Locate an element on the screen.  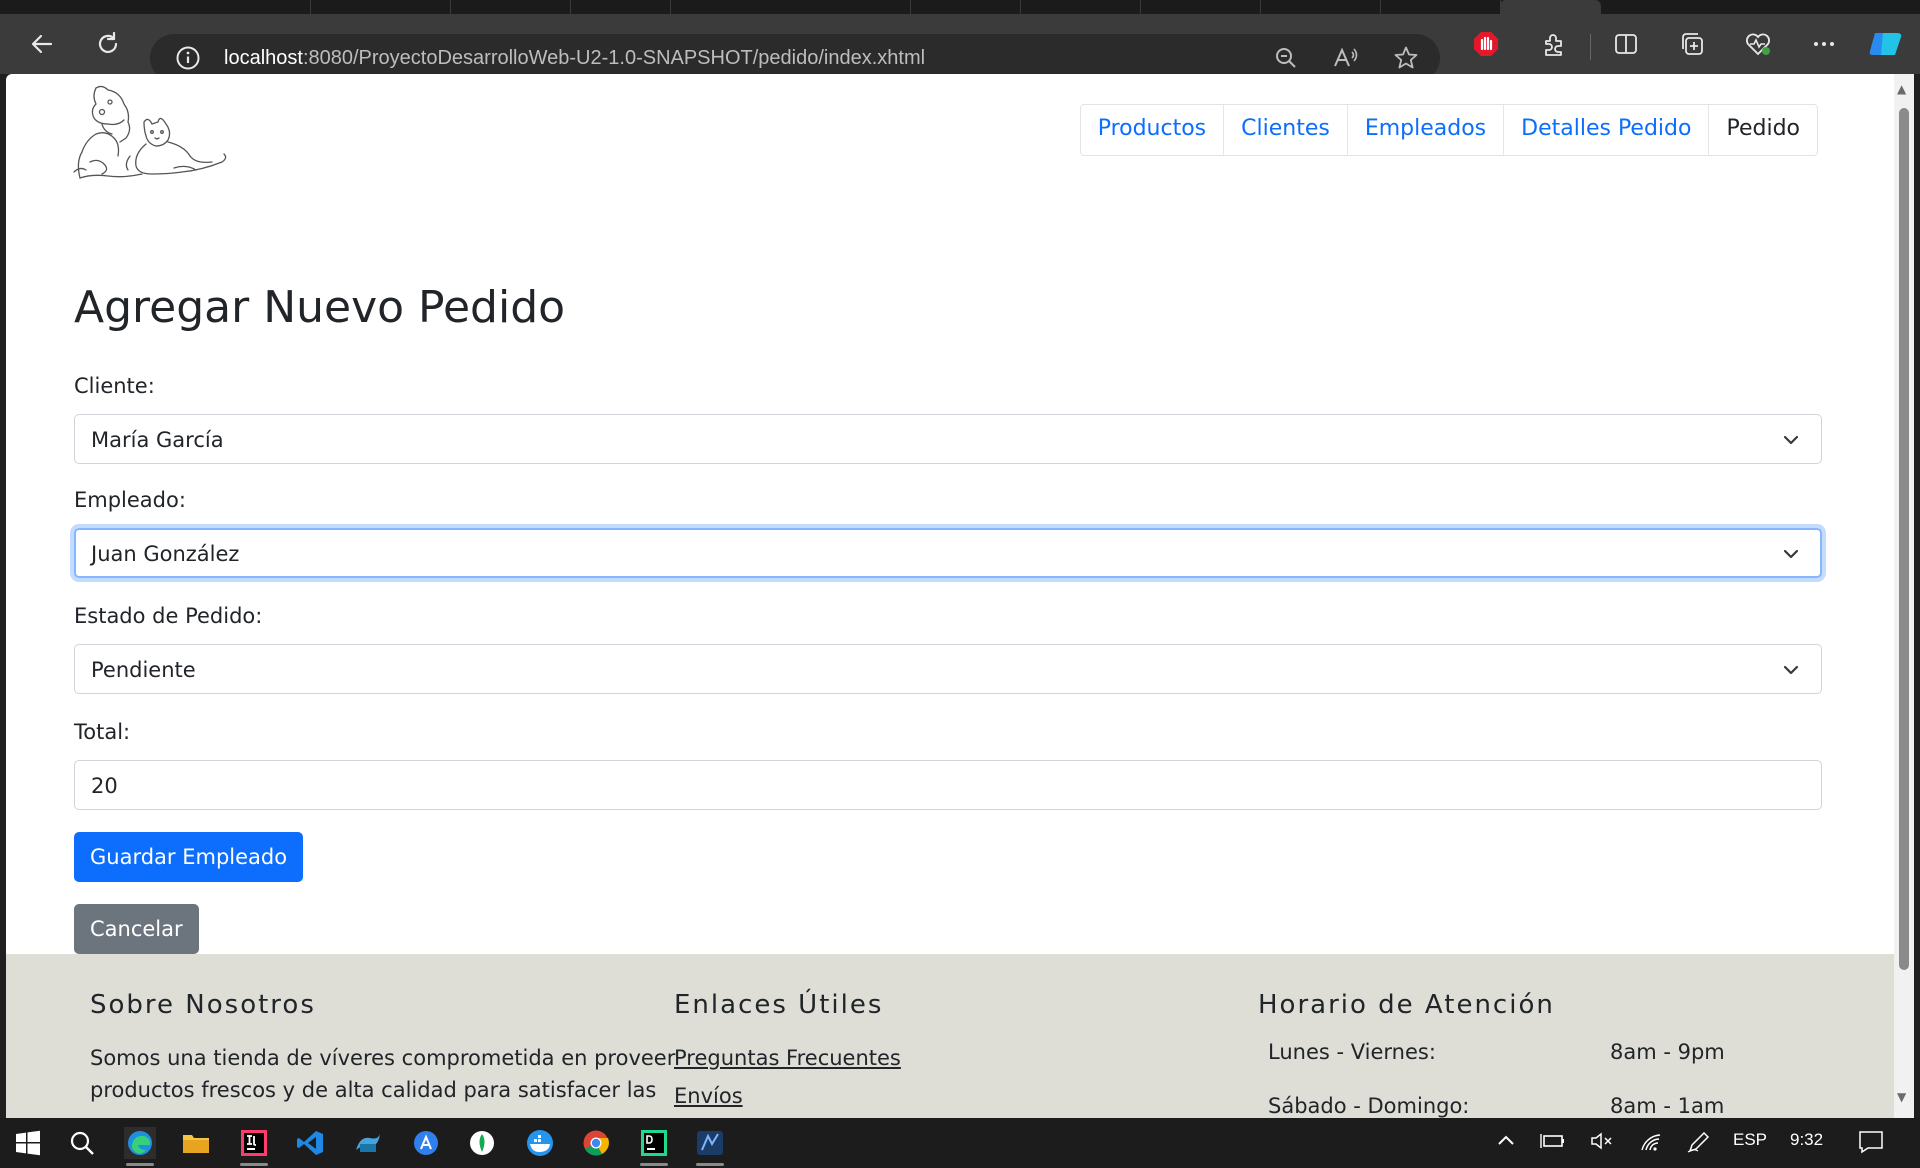
input-language: ESP is located at coordinates (1750, 1140).